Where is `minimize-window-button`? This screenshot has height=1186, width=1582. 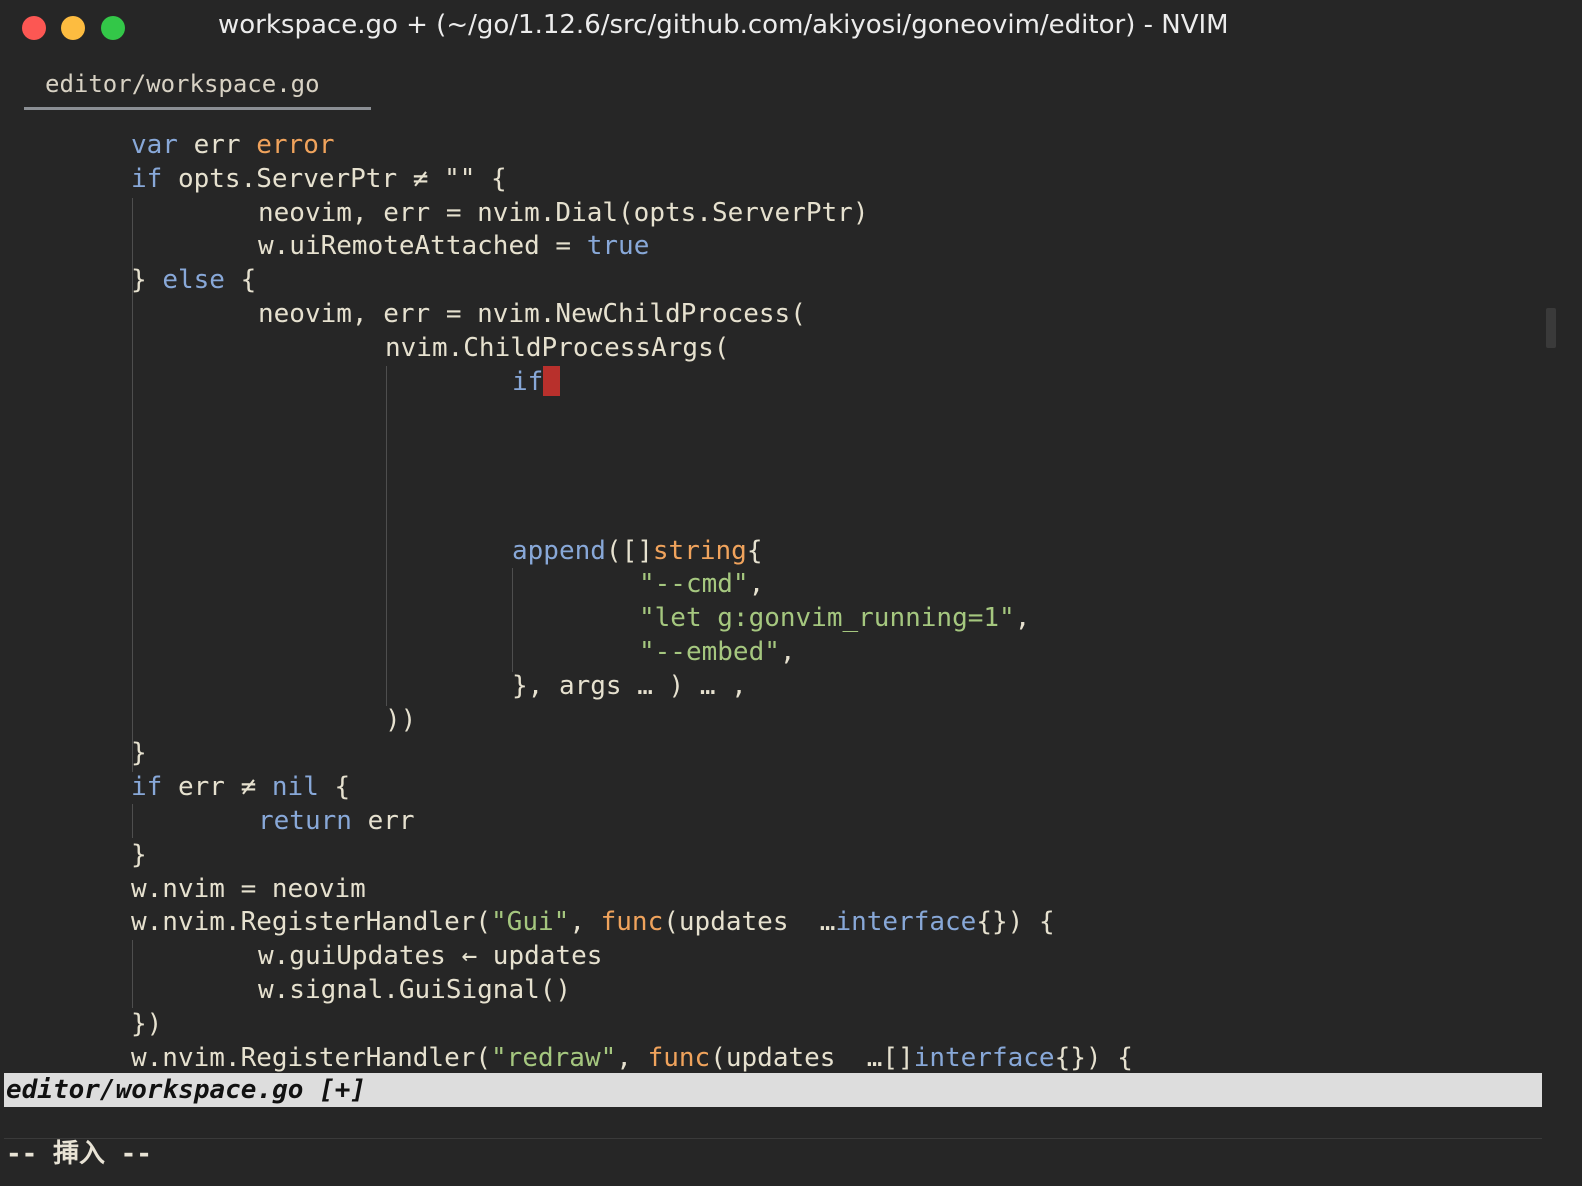
minimize-window-button is located at coordinates (73, 28).